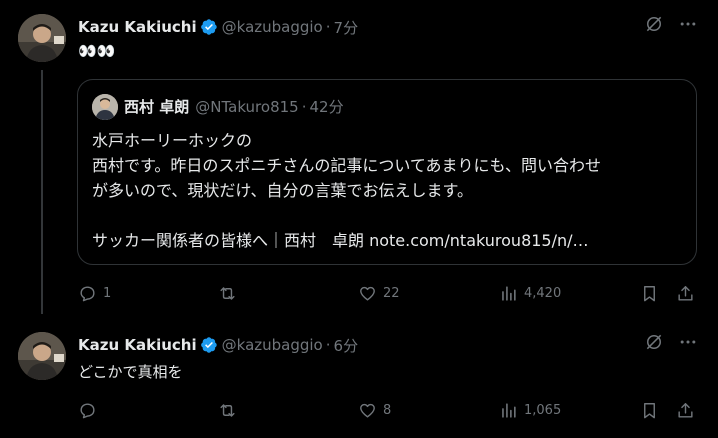  Describe the element at coordinates (543, 410) in the screenshot. I see `views-count: 1,065` at that location.